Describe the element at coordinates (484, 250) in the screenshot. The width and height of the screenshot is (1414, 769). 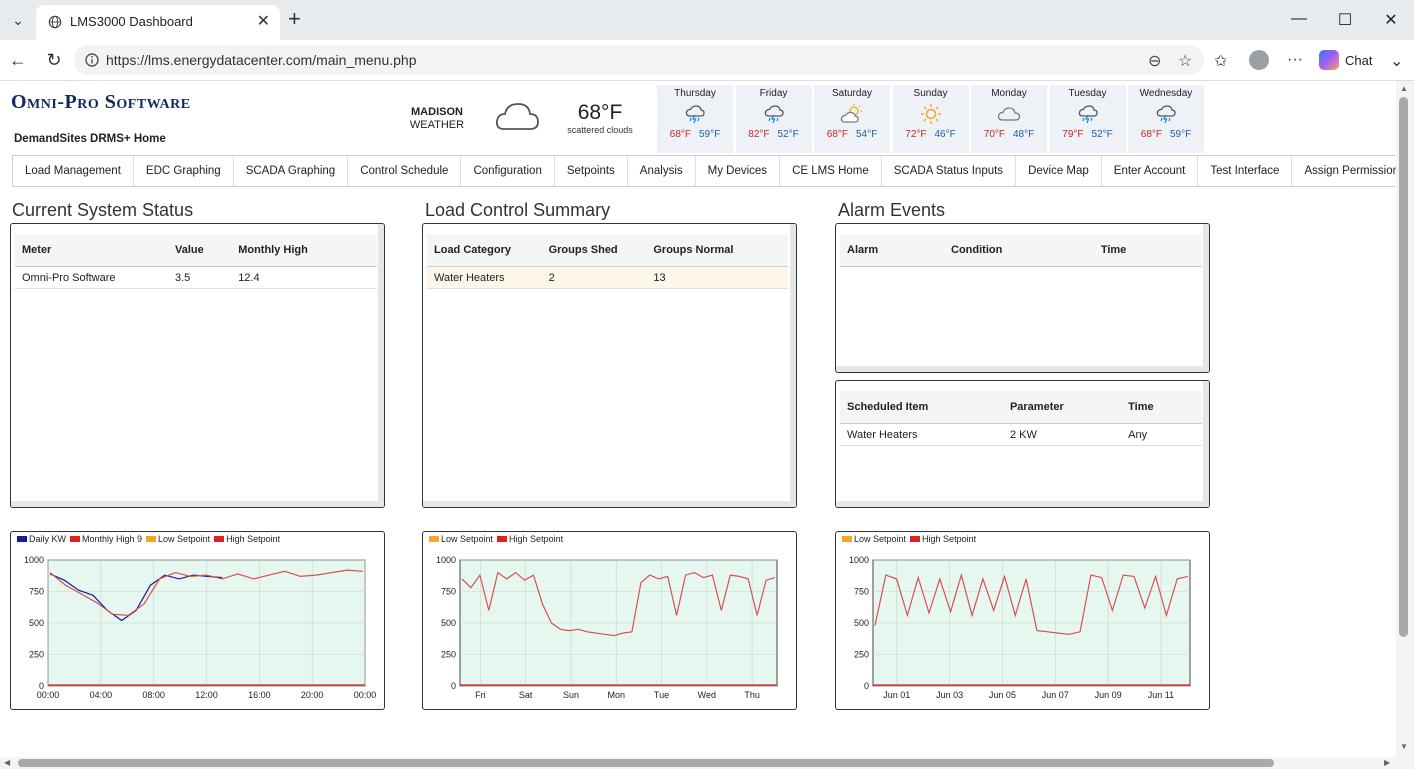
I see `column-header: Load Category` at that location.